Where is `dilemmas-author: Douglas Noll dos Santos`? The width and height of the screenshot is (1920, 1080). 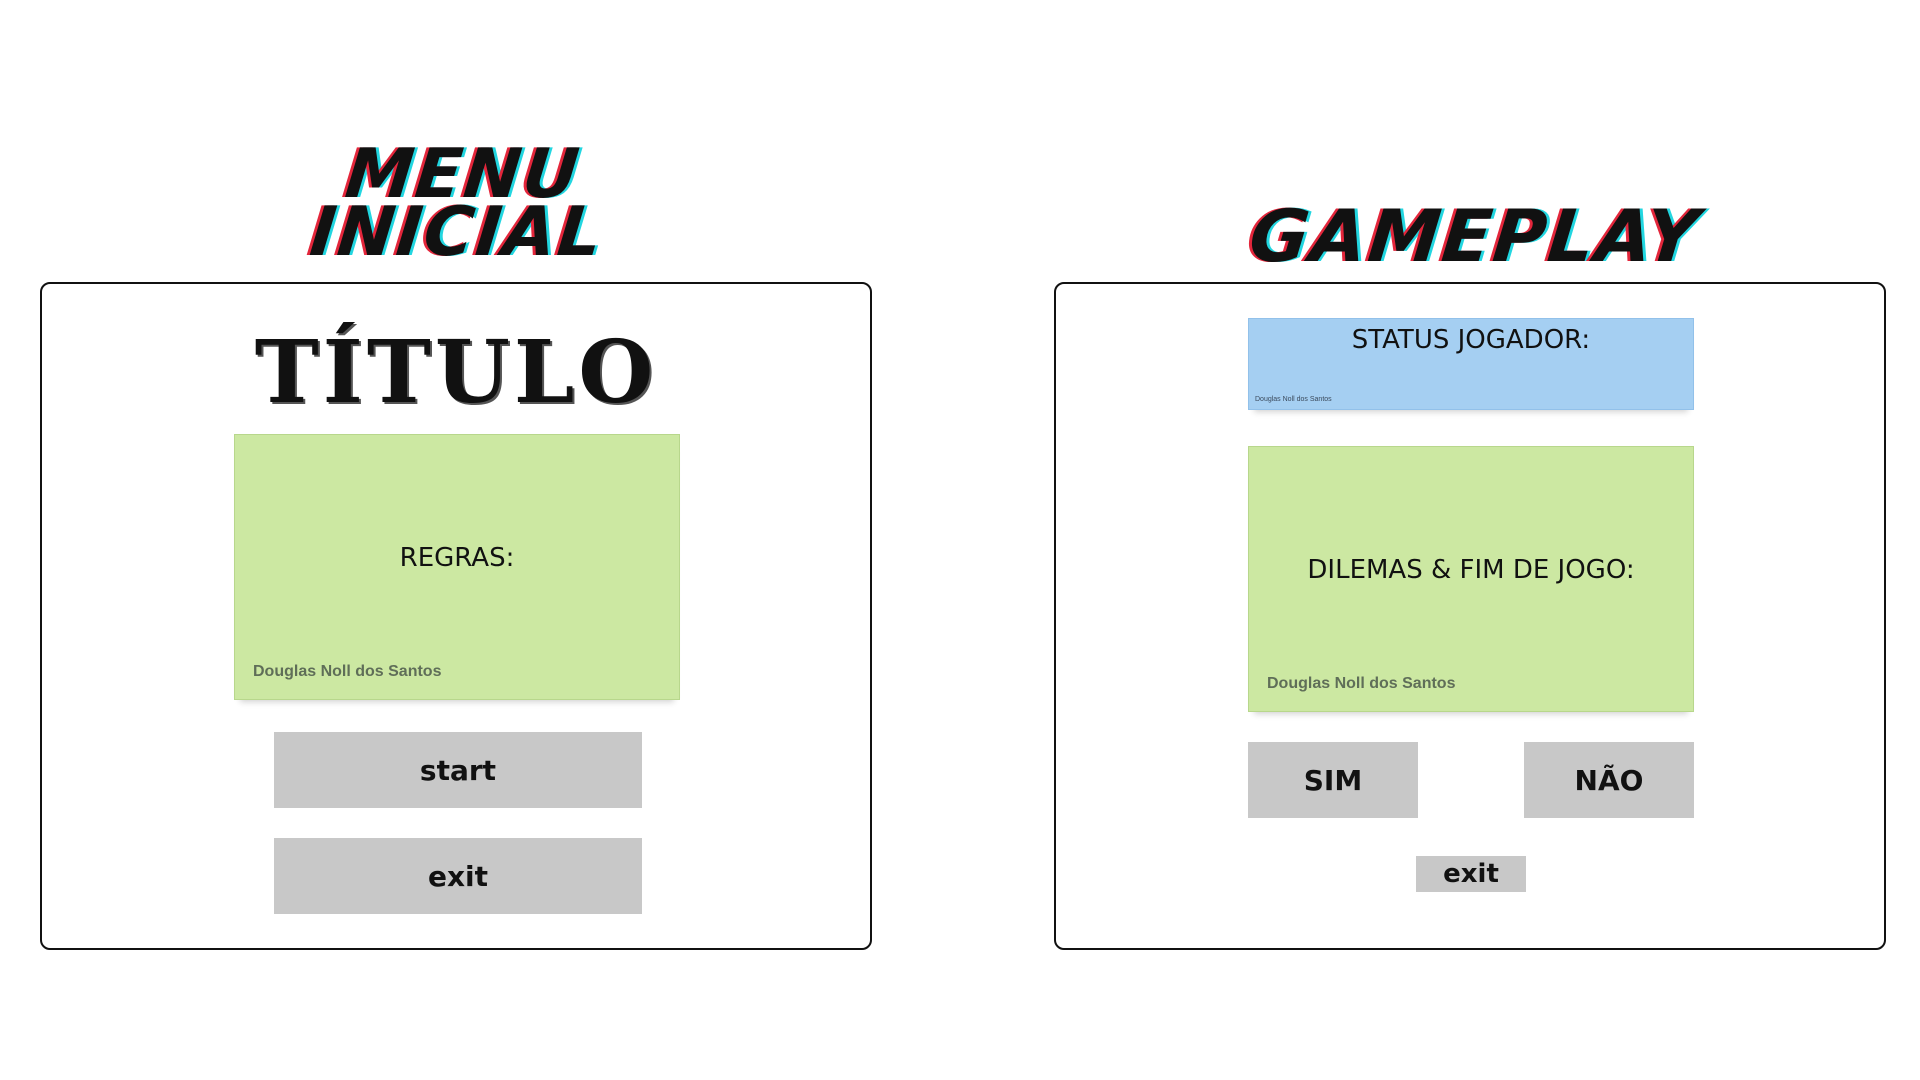
dilemmas-author: Douglas Noll dos Santos is located at coordinates (1361, 683).